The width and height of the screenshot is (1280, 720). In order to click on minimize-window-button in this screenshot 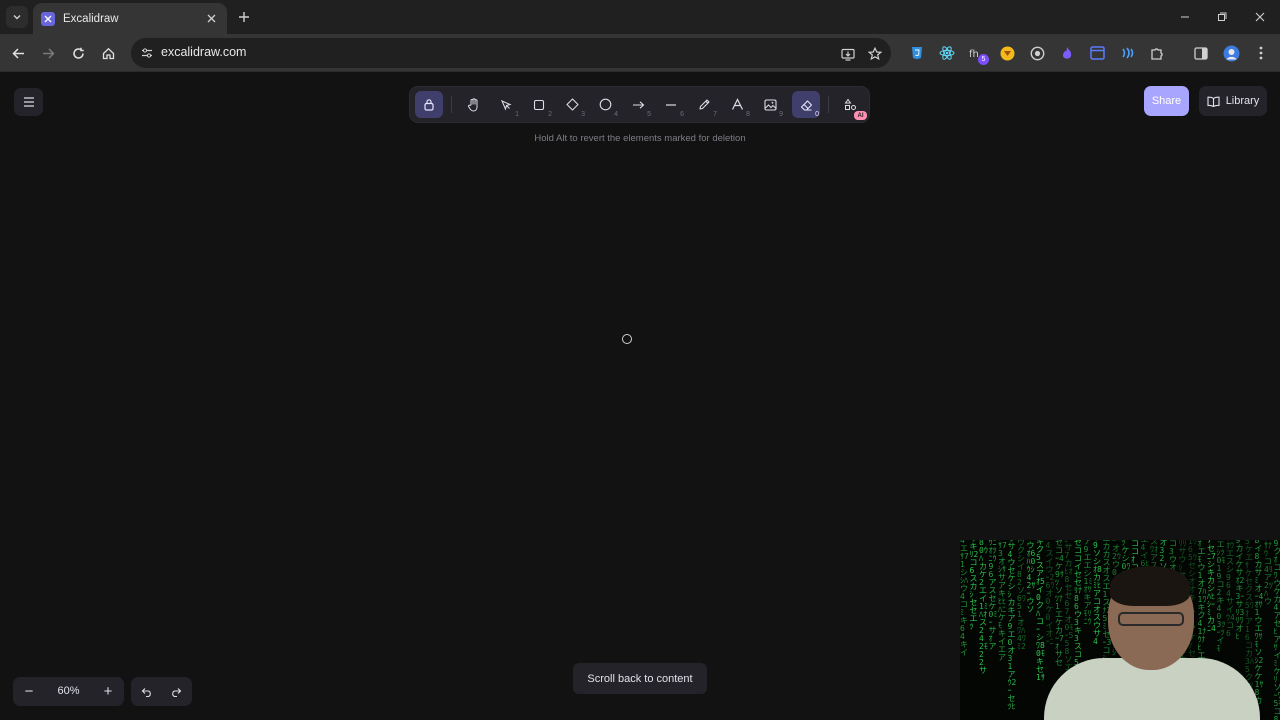, I will do `click(1185, 17)`.